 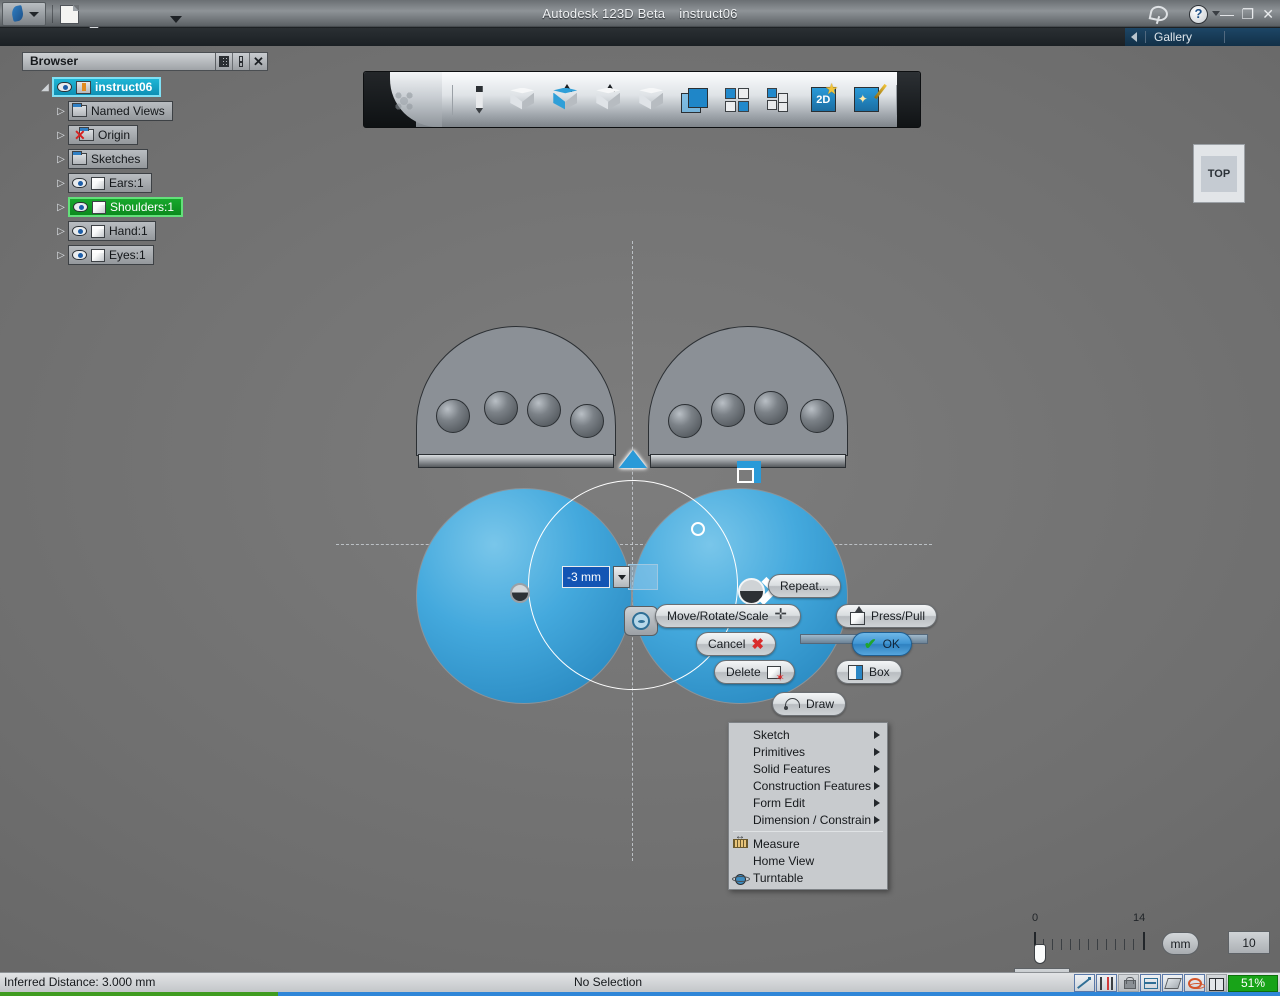 What do you see at coordinates (823, 100) in the screenshot?
I see `two-d-tool: 2D ★` at bounding box center [823, 100].